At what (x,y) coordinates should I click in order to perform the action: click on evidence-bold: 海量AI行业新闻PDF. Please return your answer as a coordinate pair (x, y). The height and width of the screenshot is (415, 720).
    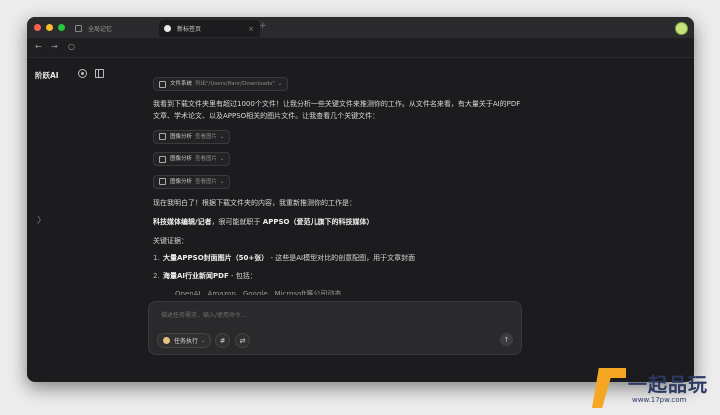
    Looking at the image, I should click on (196, 276).